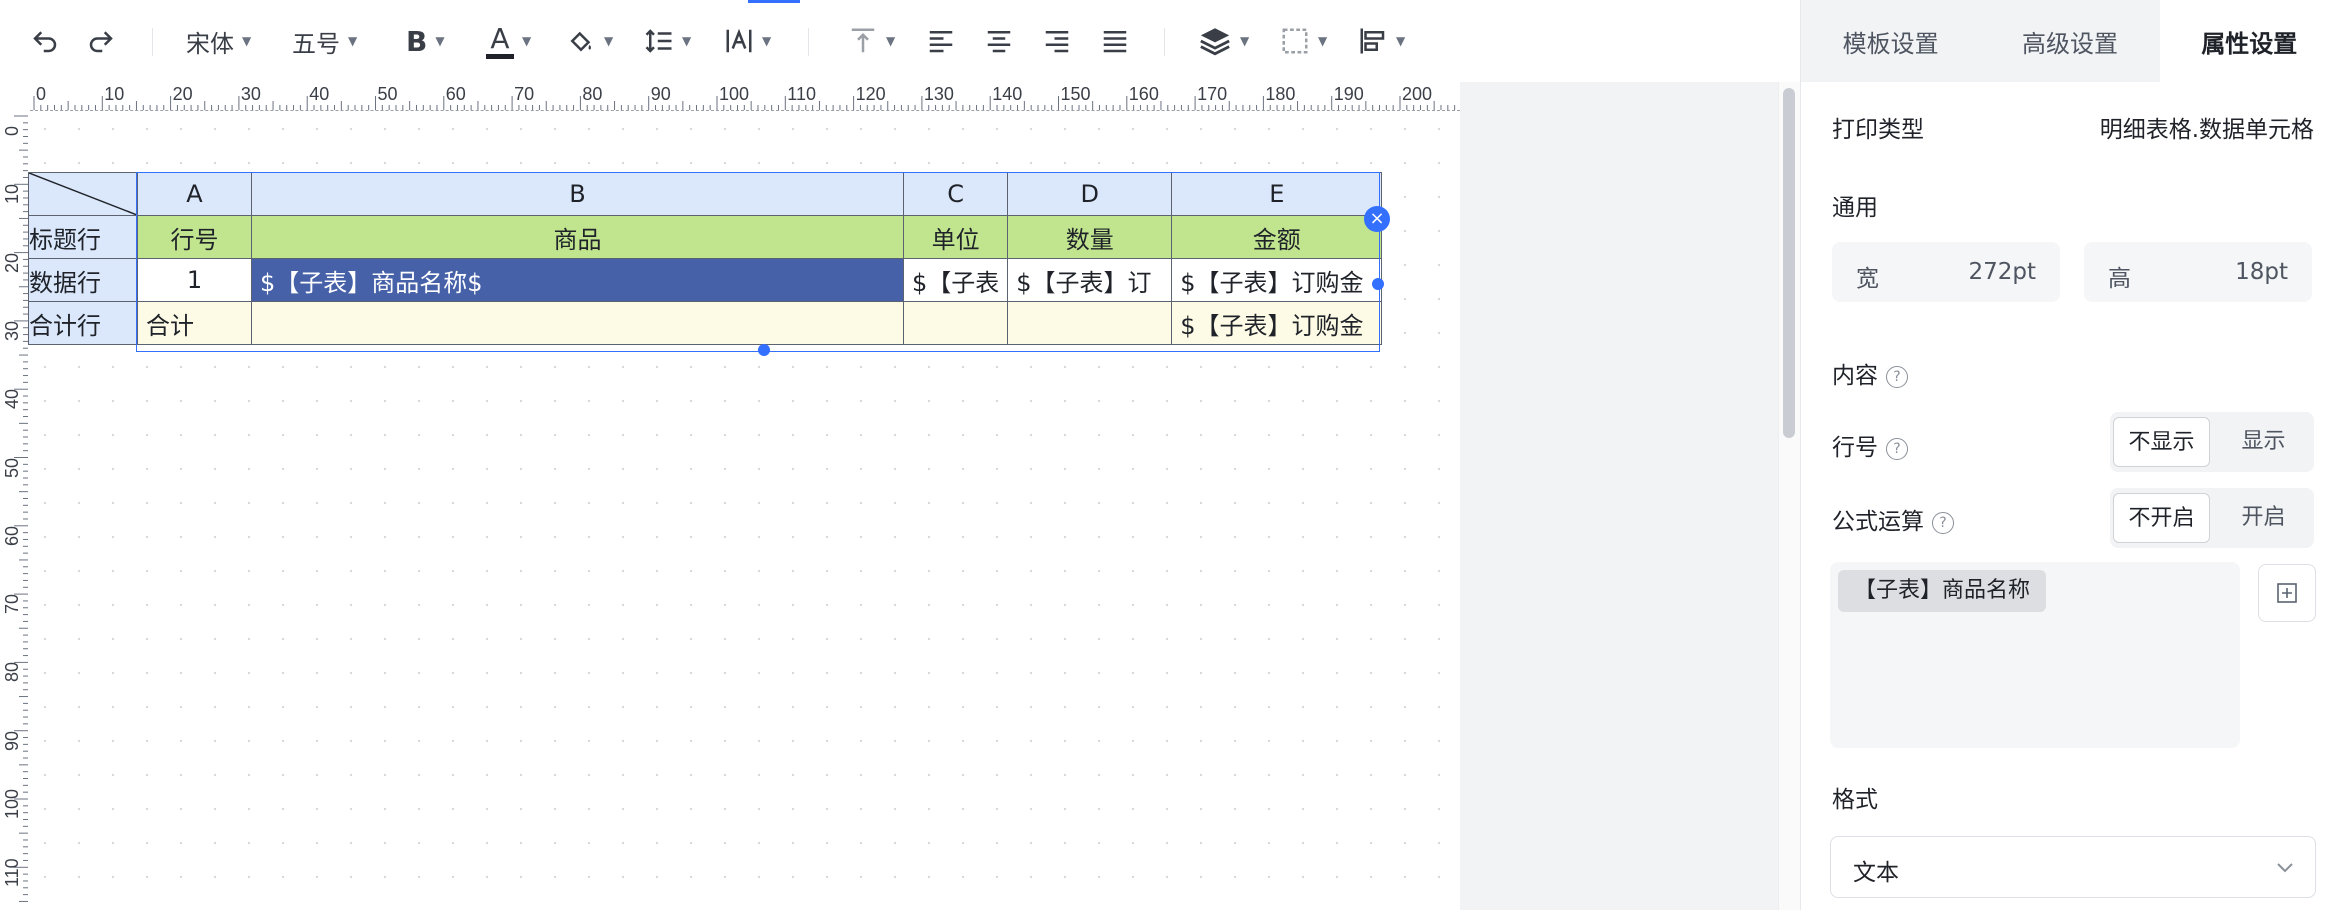  Describe the element at coordinates (1215, 42) in the screenshot. I see `layers-icon` at that location.